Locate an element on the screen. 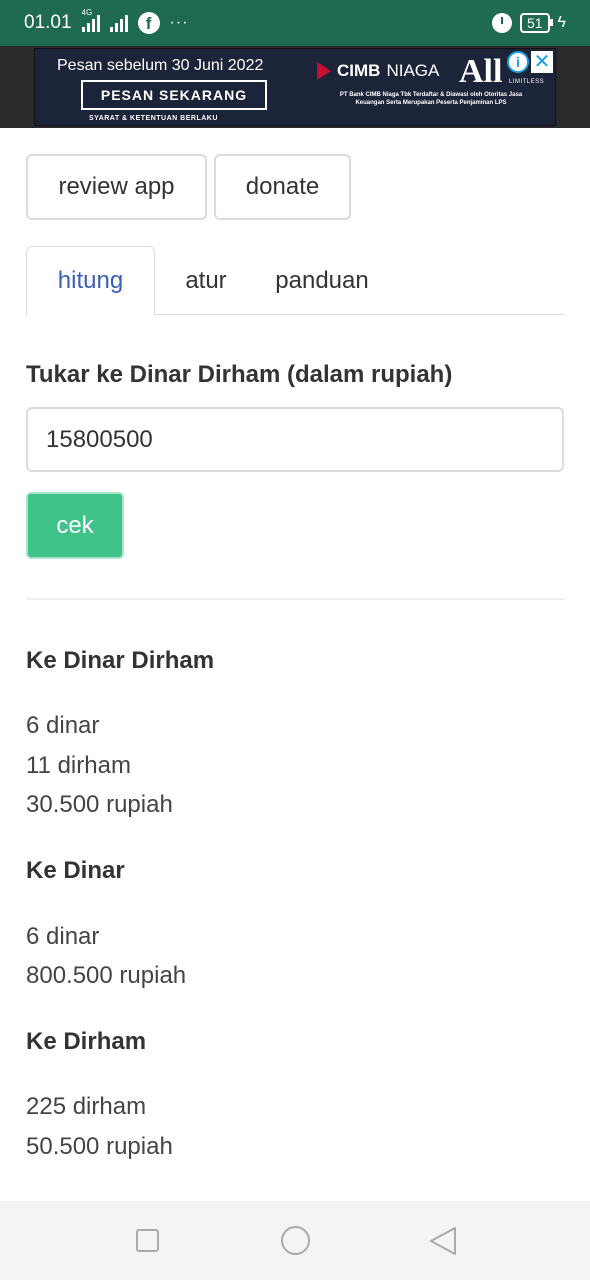 Image resolution: width=590 pixels, height=1280 pixels. signal-icon: 4G is located at coordinates (90, 20).